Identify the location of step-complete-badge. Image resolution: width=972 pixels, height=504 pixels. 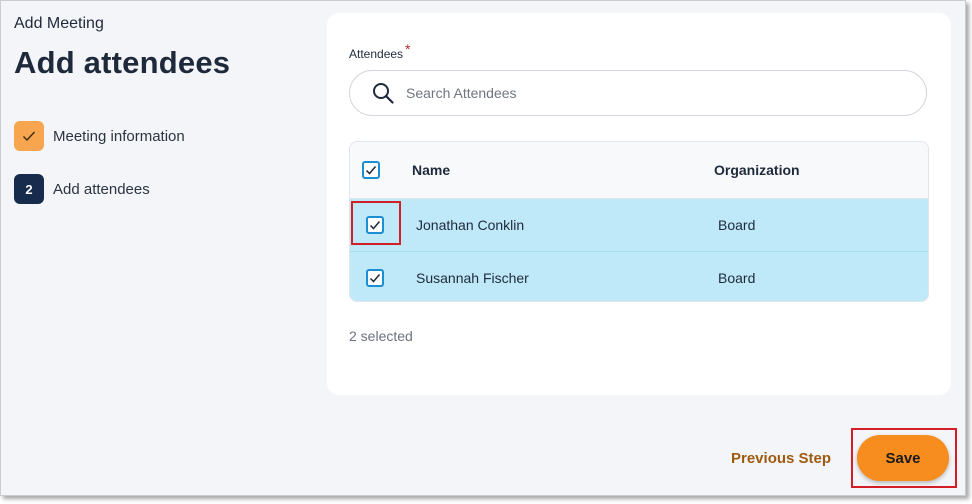
(29, 136).